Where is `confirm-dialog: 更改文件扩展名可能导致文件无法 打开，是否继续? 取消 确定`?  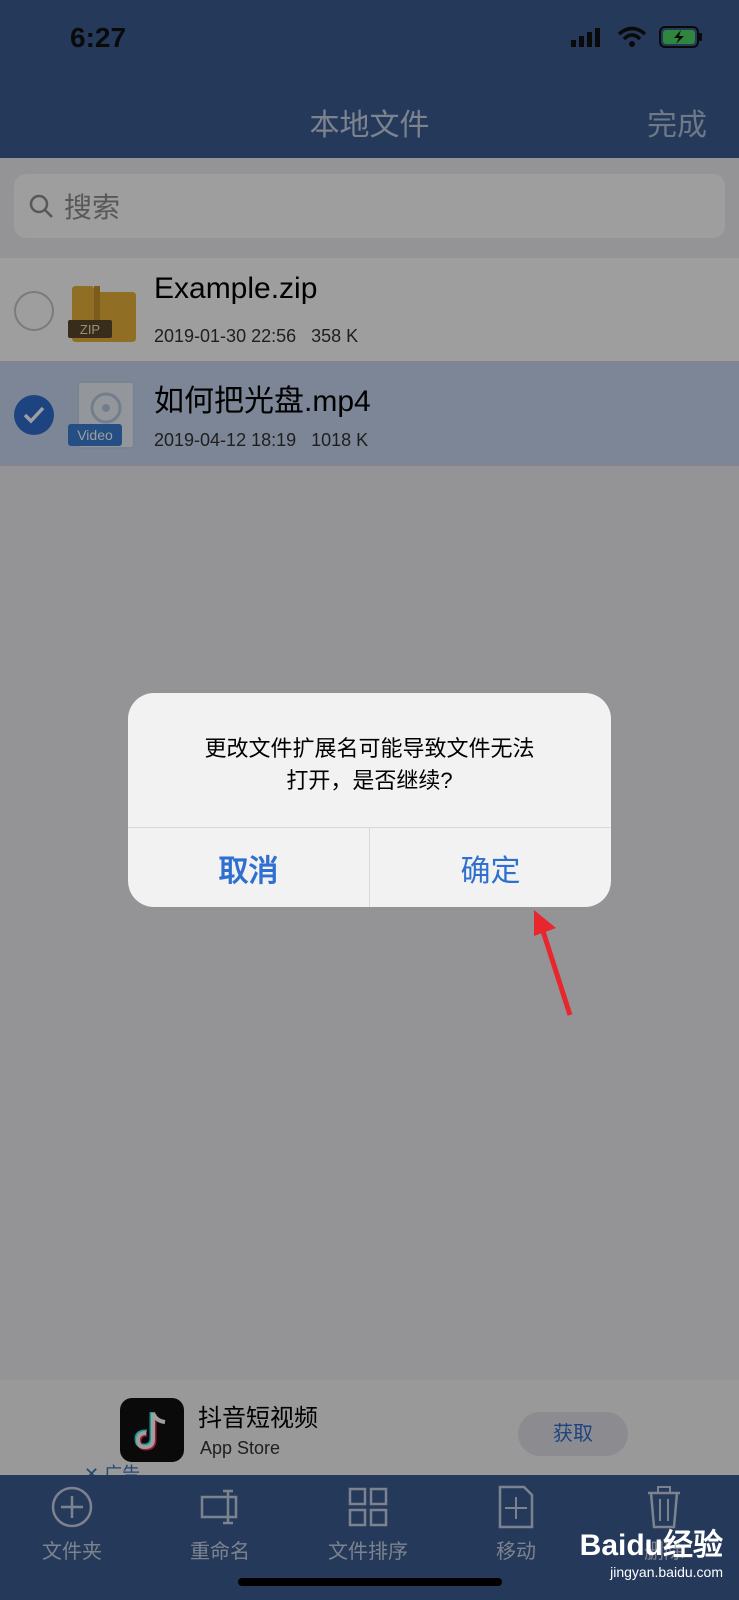 confirm-dialog: 更改文件扩展名可能导致文件无法 打开，是否继续? 取消 确定 is located at coordinates (369, 800).